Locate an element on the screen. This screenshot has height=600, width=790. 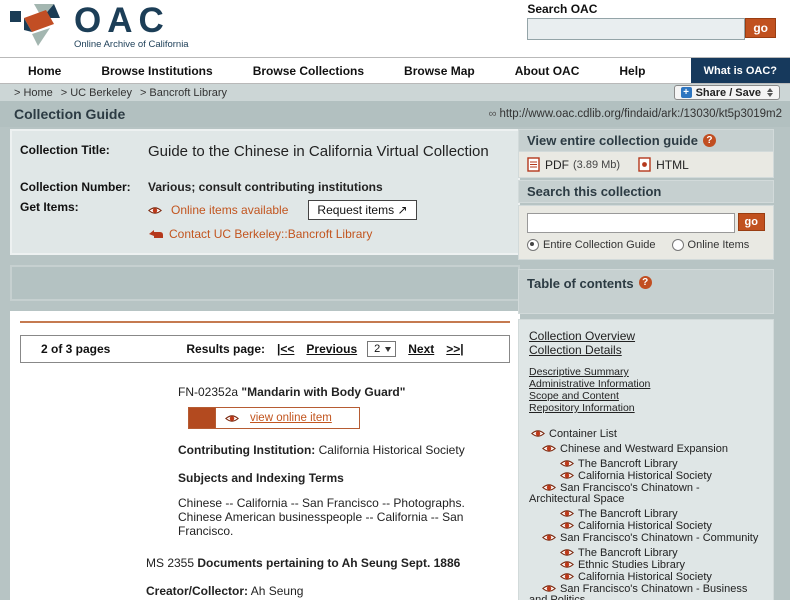
share-save-dropdown-icon is located at coordinates (770, 92).